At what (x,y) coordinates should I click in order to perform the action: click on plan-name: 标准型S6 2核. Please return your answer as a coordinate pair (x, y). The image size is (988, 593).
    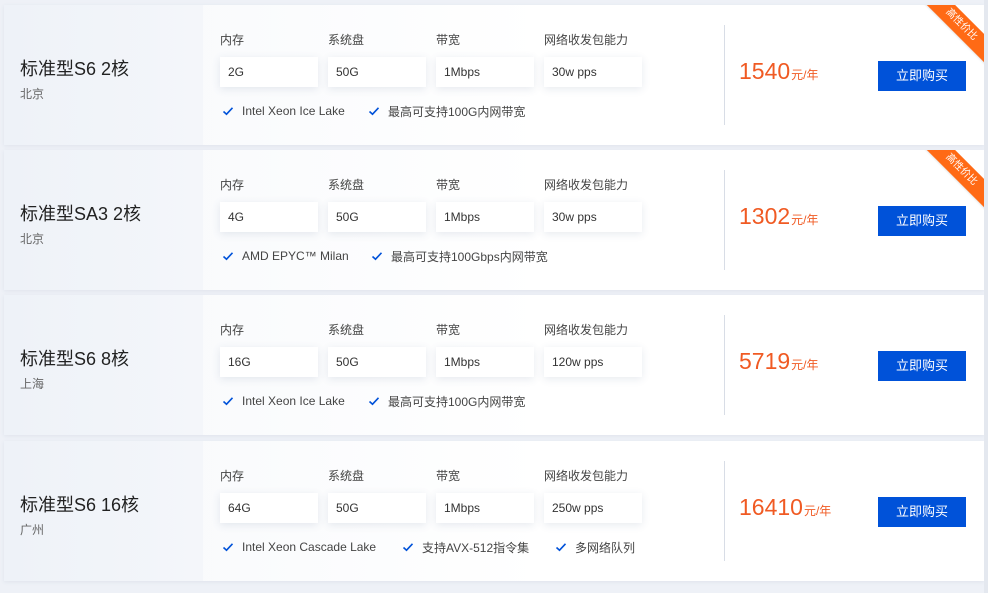
    Looking at the image, I should click on (75, 69).